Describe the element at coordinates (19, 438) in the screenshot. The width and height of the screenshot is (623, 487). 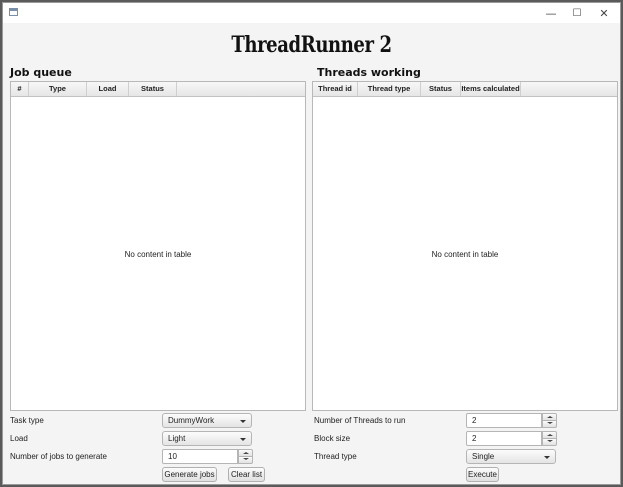
I see `load-label: Load` at that location.